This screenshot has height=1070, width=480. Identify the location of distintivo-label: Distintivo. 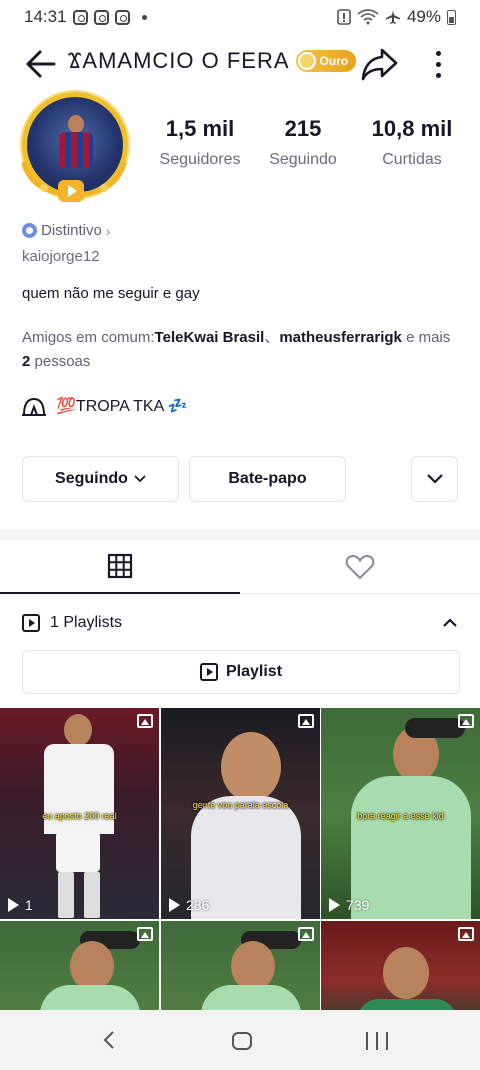
(71, 230).